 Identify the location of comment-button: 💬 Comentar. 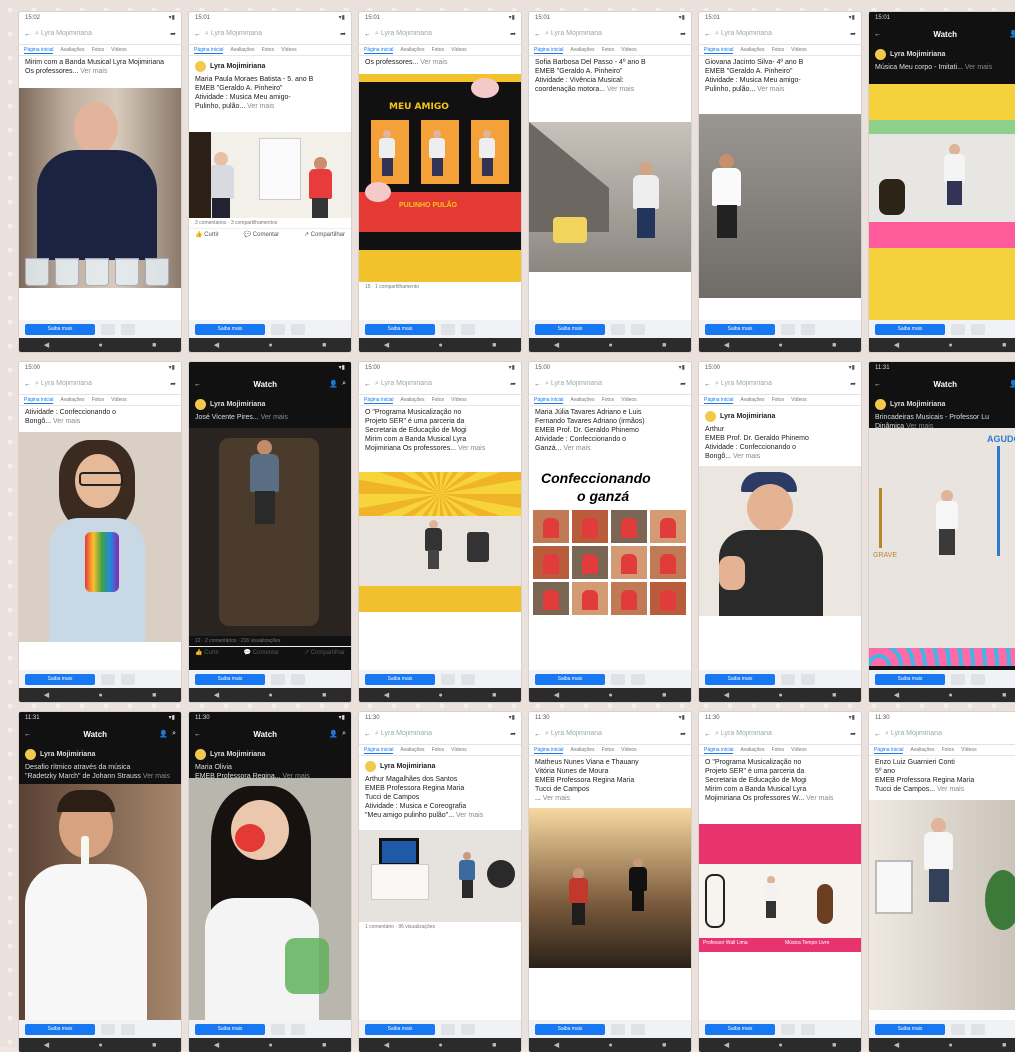
(261, 234).